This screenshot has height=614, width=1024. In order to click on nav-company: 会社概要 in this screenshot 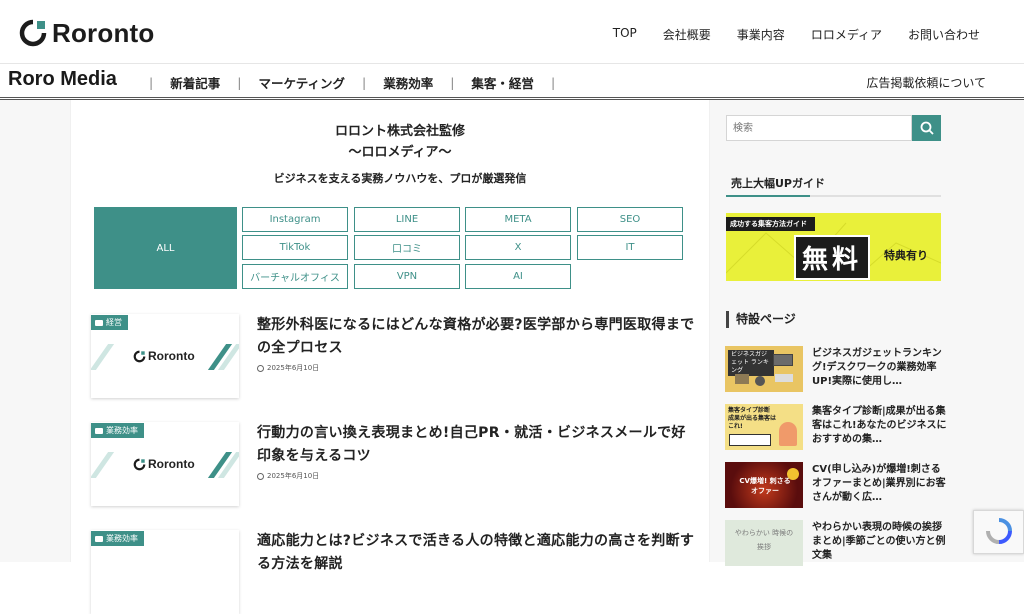, I will do `click(687, 34)`.